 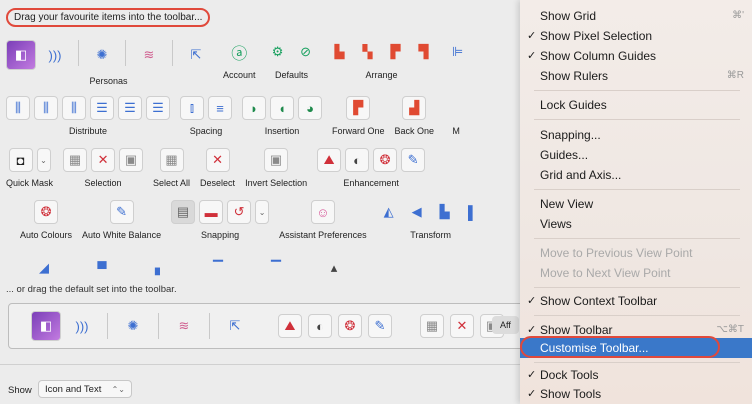 I want to click on back-one-group: ▟ Back One, so click(x=414, y=116).